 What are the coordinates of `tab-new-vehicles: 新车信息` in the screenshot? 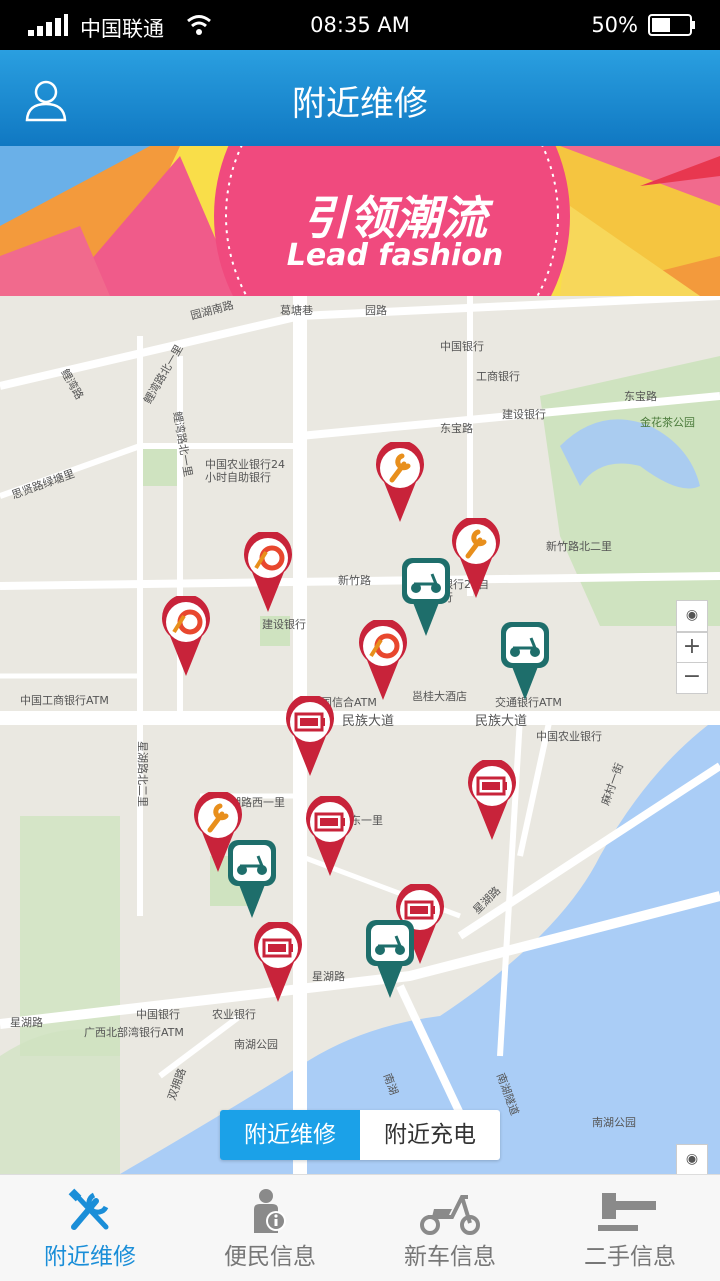 It's located at (450, 1228).